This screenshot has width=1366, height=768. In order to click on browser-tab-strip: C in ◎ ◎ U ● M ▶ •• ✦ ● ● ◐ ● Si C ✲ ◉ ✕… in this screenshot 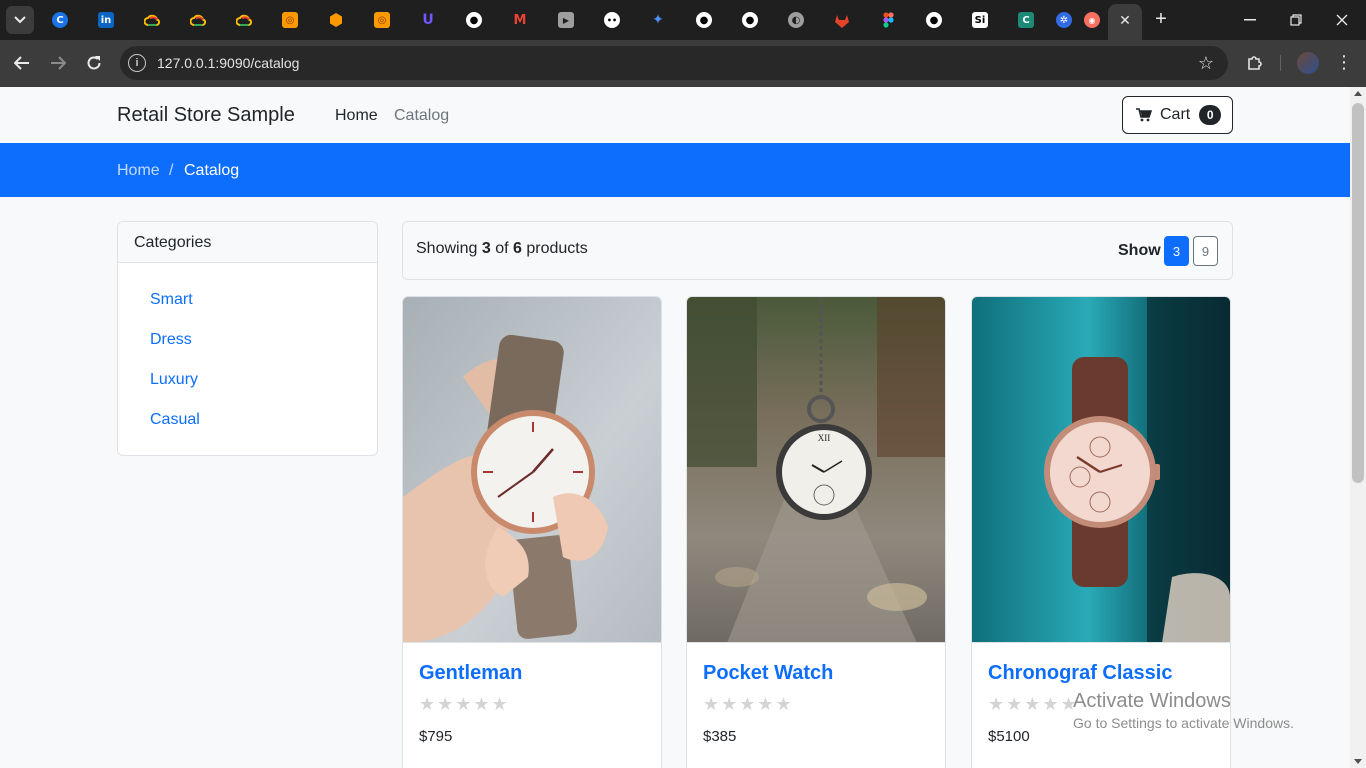, I will do `click(683, 20)`.